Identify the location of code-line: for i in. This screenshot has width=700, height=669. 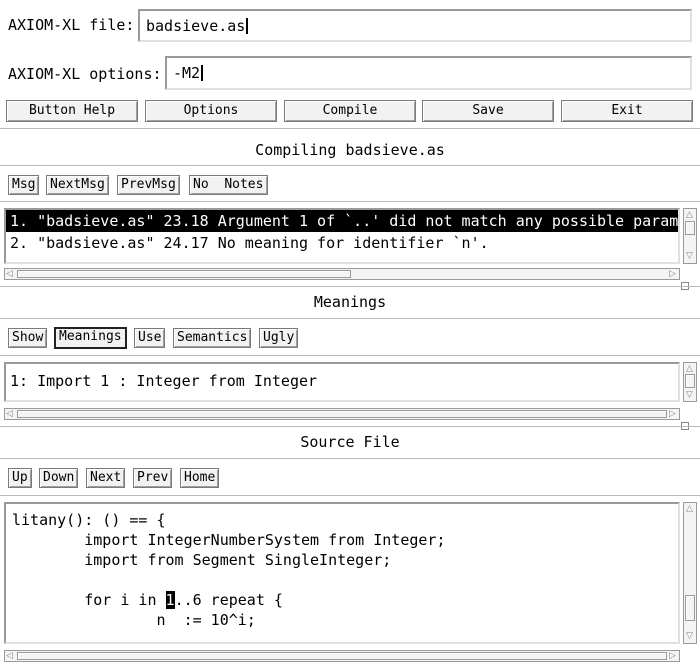
(89, 600).